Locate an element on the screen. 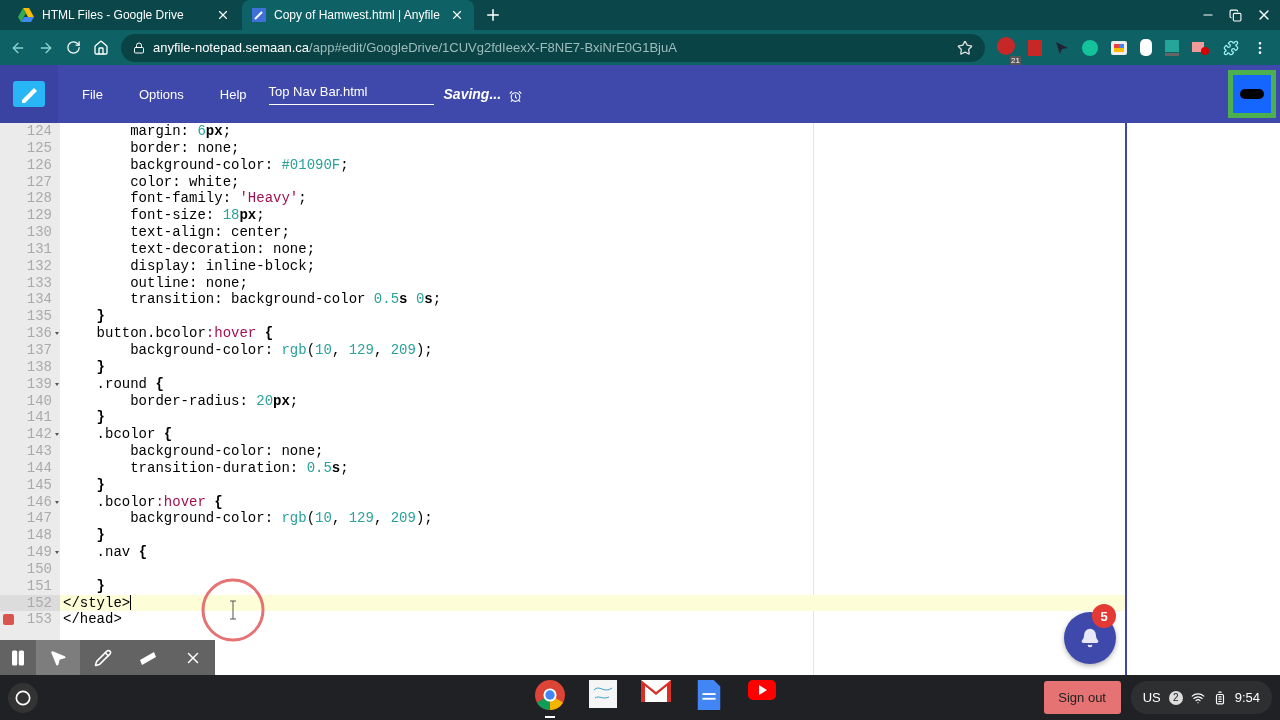 The height and width of the screenshot is (720, 1280). line-number: 134 is located at coordinates (39, 300).